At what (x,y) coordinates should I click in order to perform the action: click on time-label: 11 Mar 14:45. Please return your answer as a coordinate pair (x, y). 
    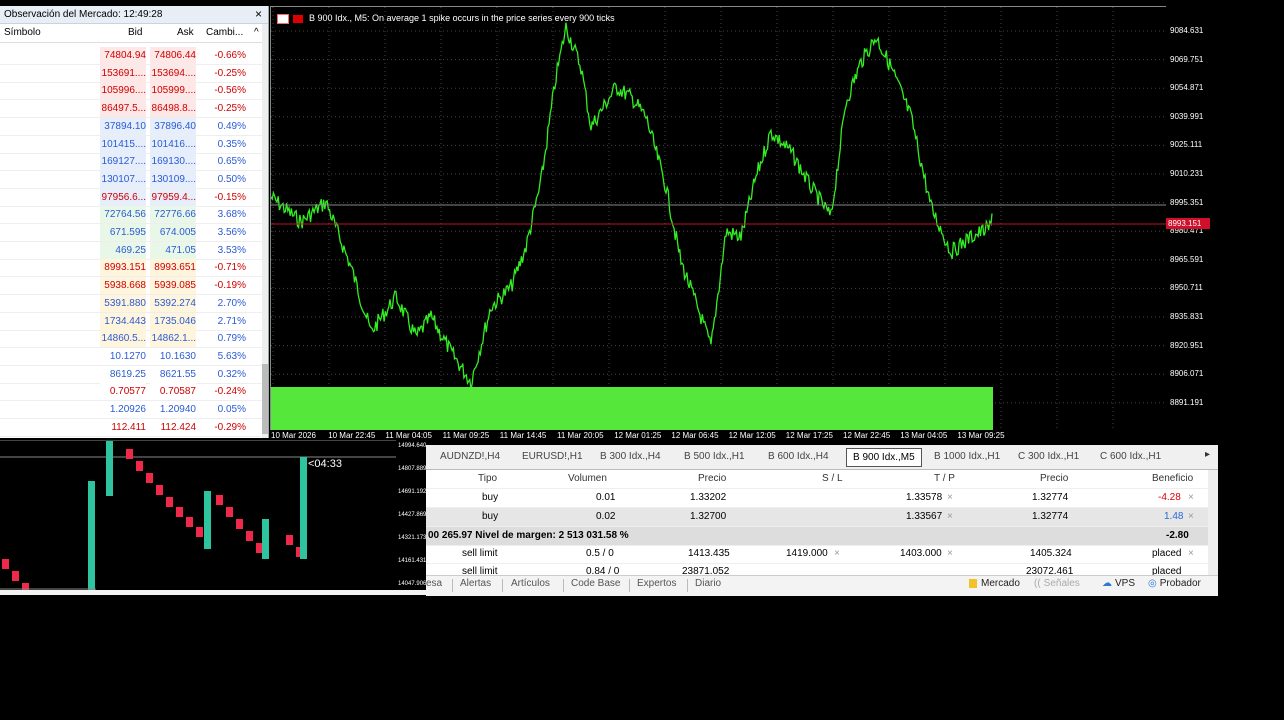
    Looking at the image, I should click on (523, 435).